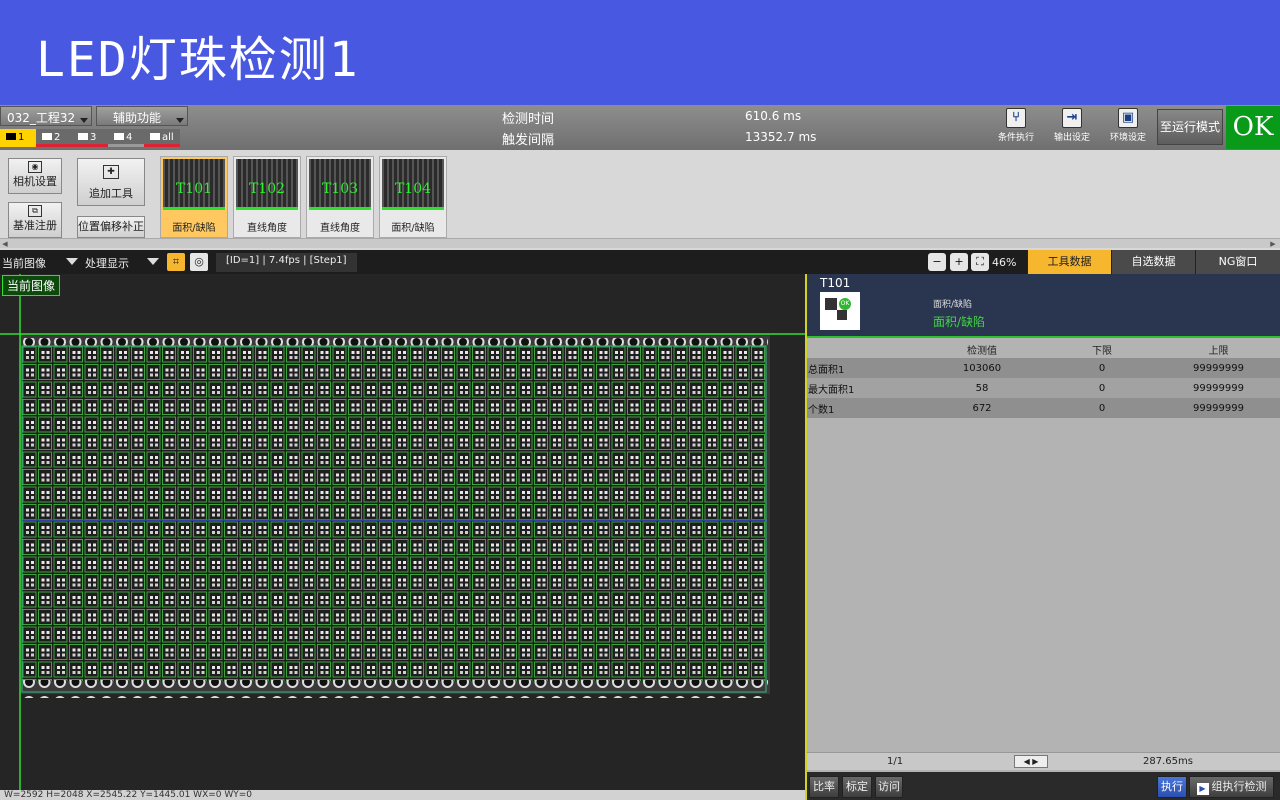 The width and height of the screenshot is (1280, 800). What do you see at coordinates (35, 176) in the screenshot?
I see `camera-settings-button: ◉ 相机设置` at bounding box center [35, 176].